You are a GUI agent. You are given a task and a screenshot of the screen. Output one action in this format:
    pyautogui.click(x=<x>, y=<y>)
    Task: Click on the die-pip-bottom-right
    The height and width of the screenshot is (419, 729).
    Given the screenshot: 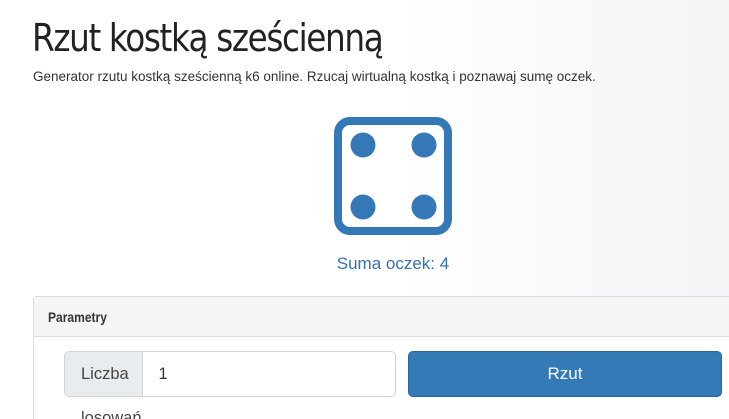 What is the action you would take?
    pyautogui.click(x=424, y=207)
    